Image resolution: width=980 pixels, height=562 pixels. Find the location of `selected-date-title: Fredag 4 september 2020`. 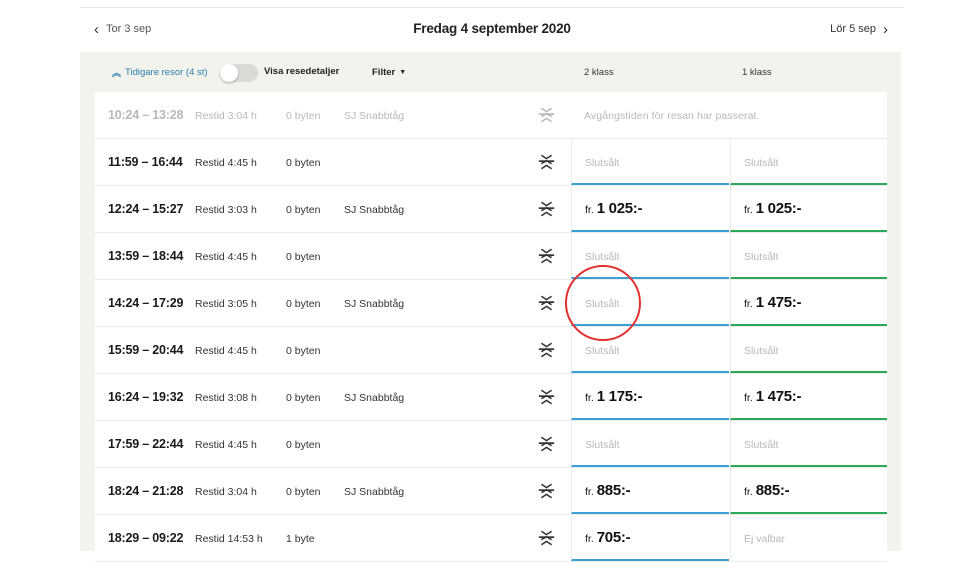

selected-date-title: Fredag 4 september 2020 is located at coordinates (492, 28).